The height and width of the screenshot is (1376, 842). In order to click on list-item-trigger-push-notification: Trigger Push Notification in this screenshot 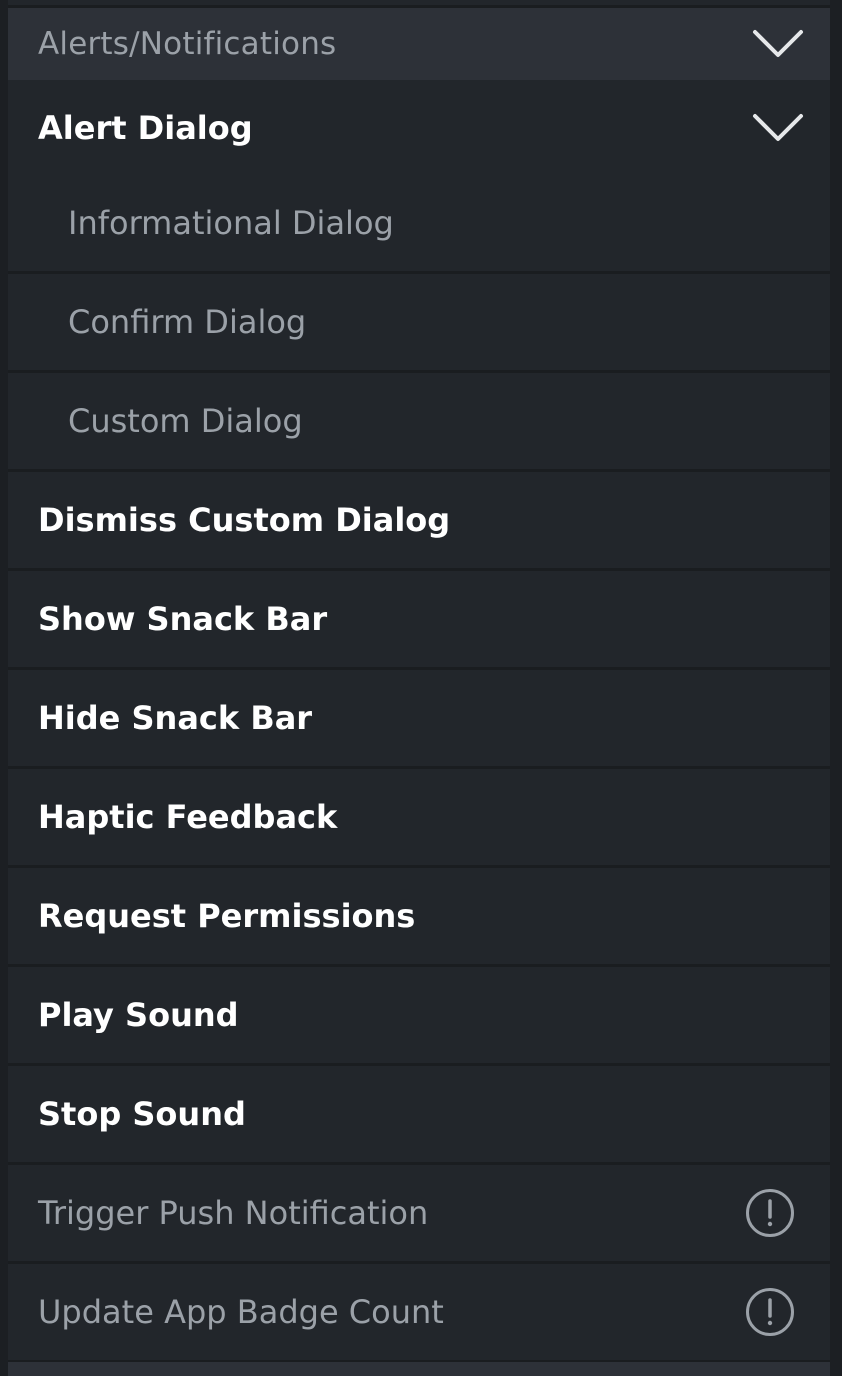, I will do `click(419, 1214)`.